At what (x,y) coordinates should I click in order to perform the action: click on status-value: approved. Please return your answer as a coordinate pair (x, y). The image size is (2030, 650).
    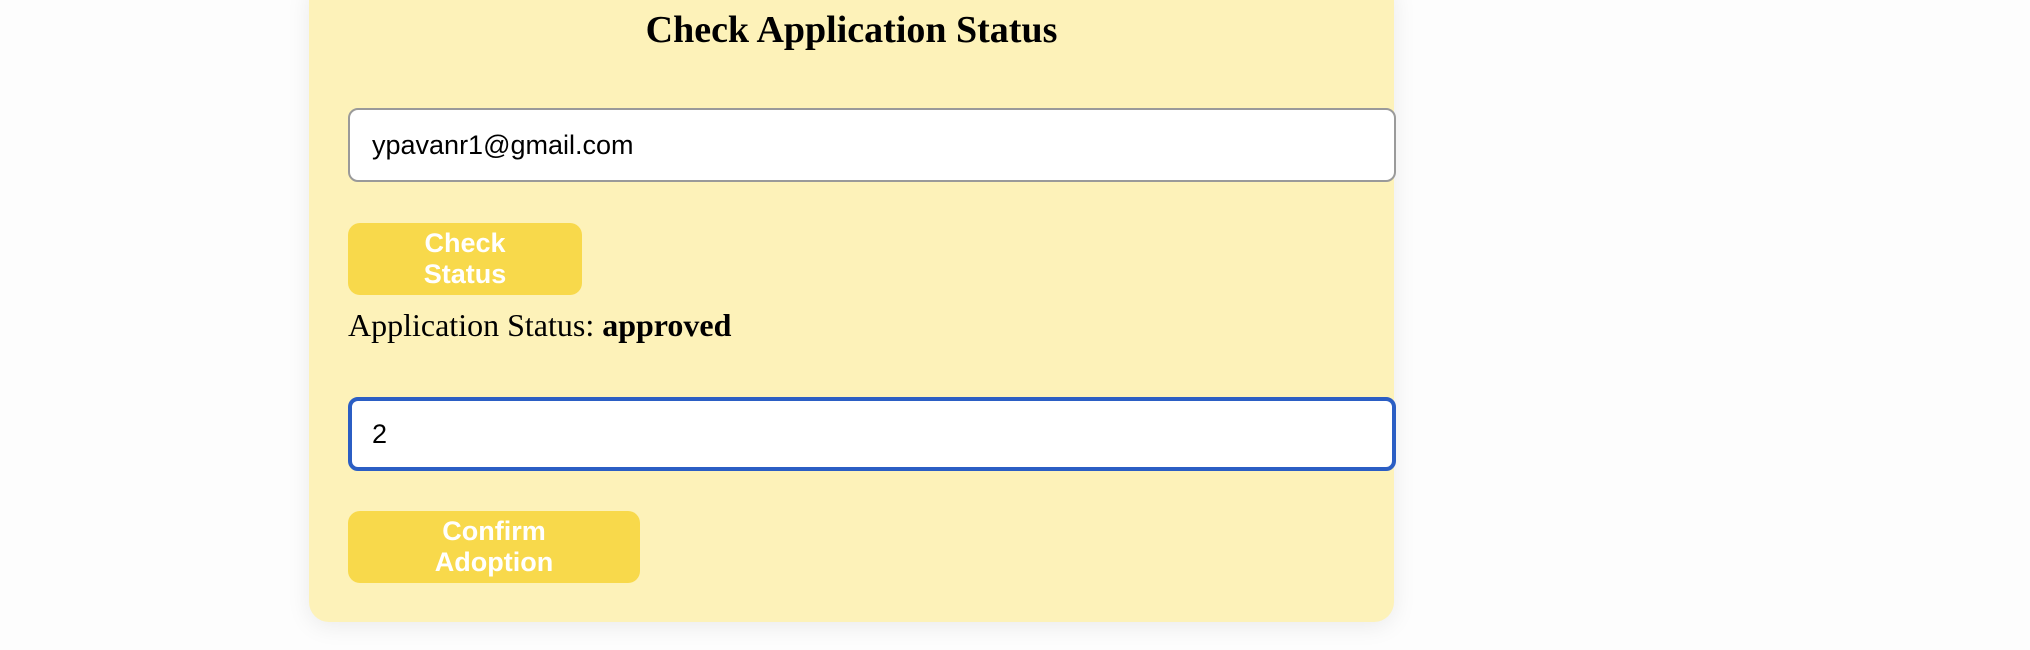
    Looking at the image, I should click on (667, 325).